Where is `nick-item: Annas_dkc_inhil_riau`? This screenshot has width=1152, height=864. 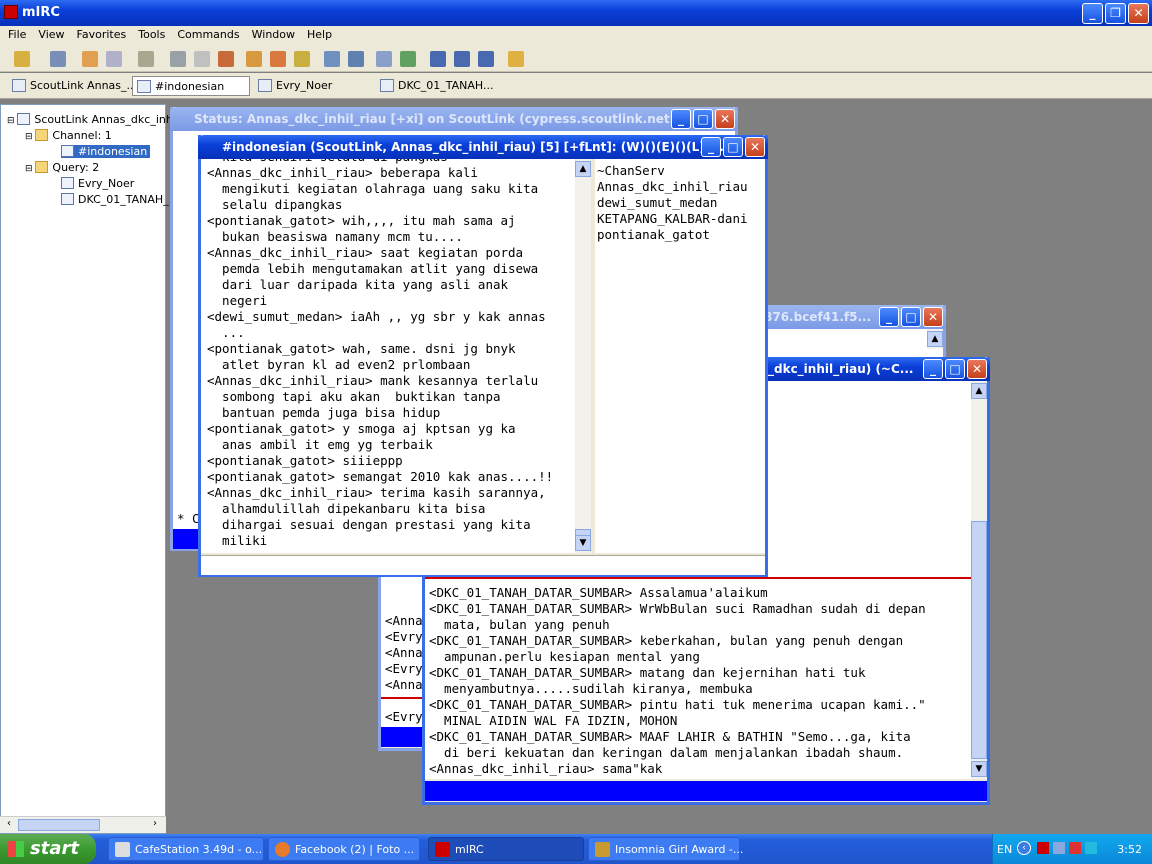 nick-item: Annas_dkc_inhil_riau is located at coordinates (672, 187).